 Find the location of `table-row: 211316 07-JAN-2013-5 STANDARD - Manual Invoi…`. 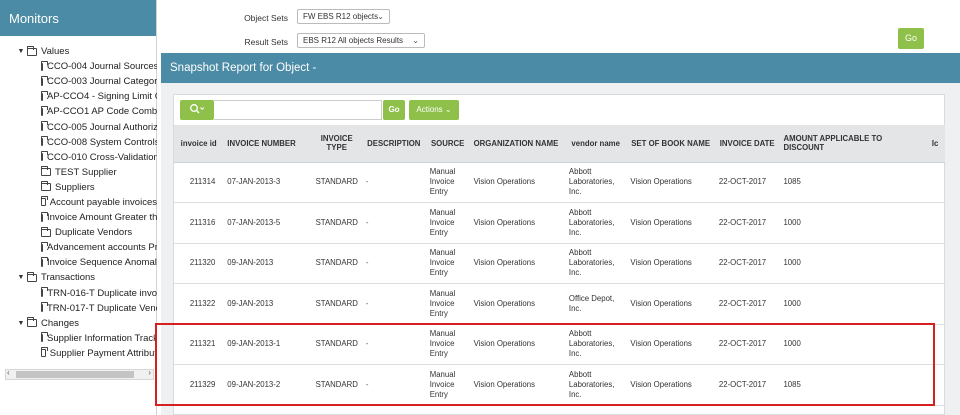

table-row: 211316 07-JAN-2013-5 STANDARD - Manual Invoi… is located at coordinates (559, 223).